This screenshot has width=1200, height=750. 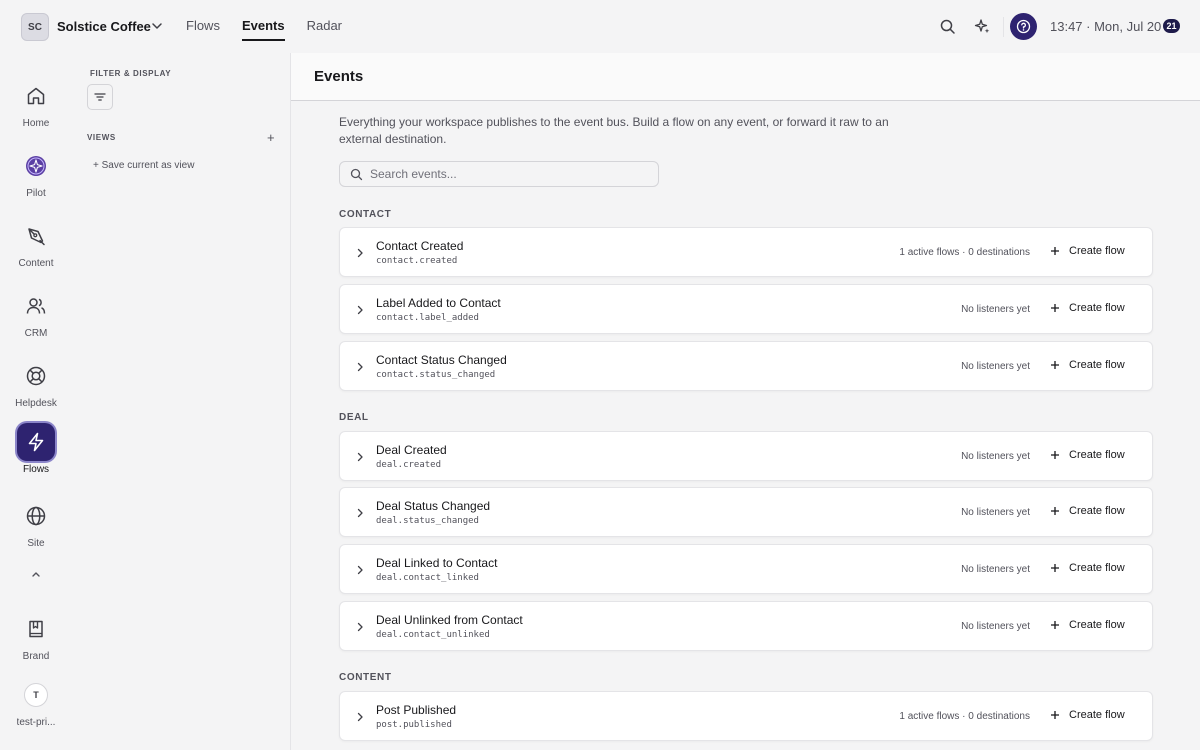 What do you see at coordinates (433, 635) in the screenshot?
I see `event-code: deal.contact_unlinked` at bounding box center [433, 635].